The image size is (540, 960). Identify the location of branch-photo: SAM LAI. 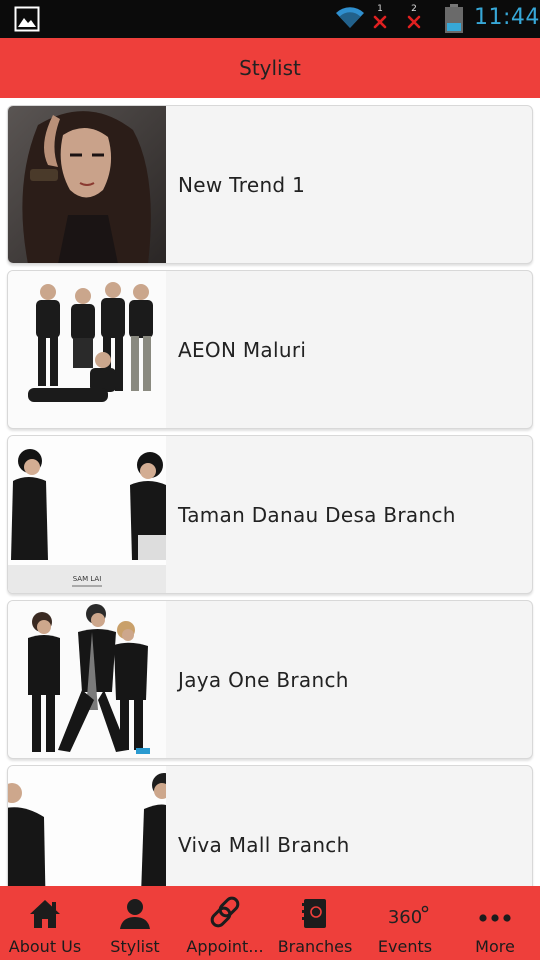
(87, 514).